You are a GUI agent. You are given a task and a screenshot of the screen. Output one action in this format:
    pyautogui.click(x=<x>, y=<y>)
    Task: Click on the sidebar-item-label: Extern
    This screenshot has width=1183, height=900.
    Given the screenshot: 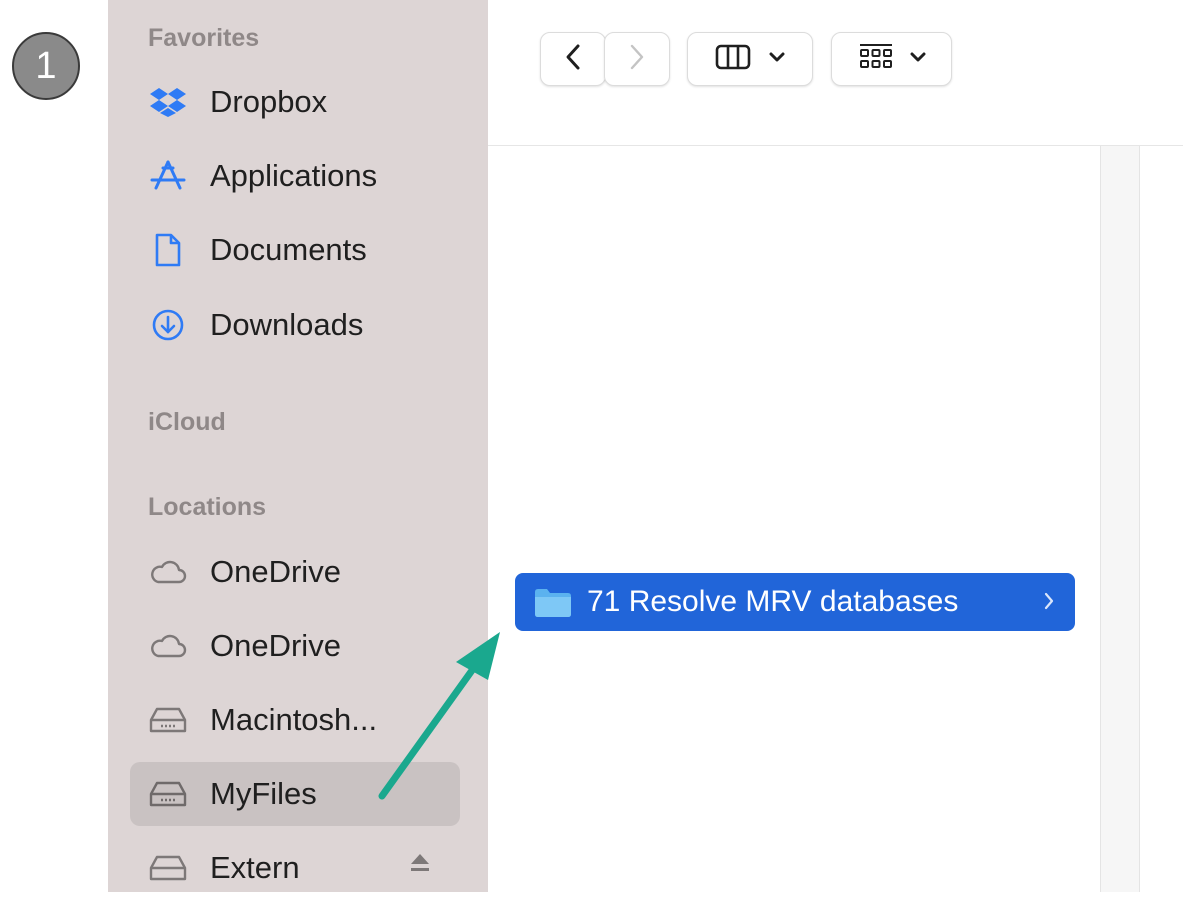 What is the action you would take?
    pyautogui.click(x=255, y=867)
    